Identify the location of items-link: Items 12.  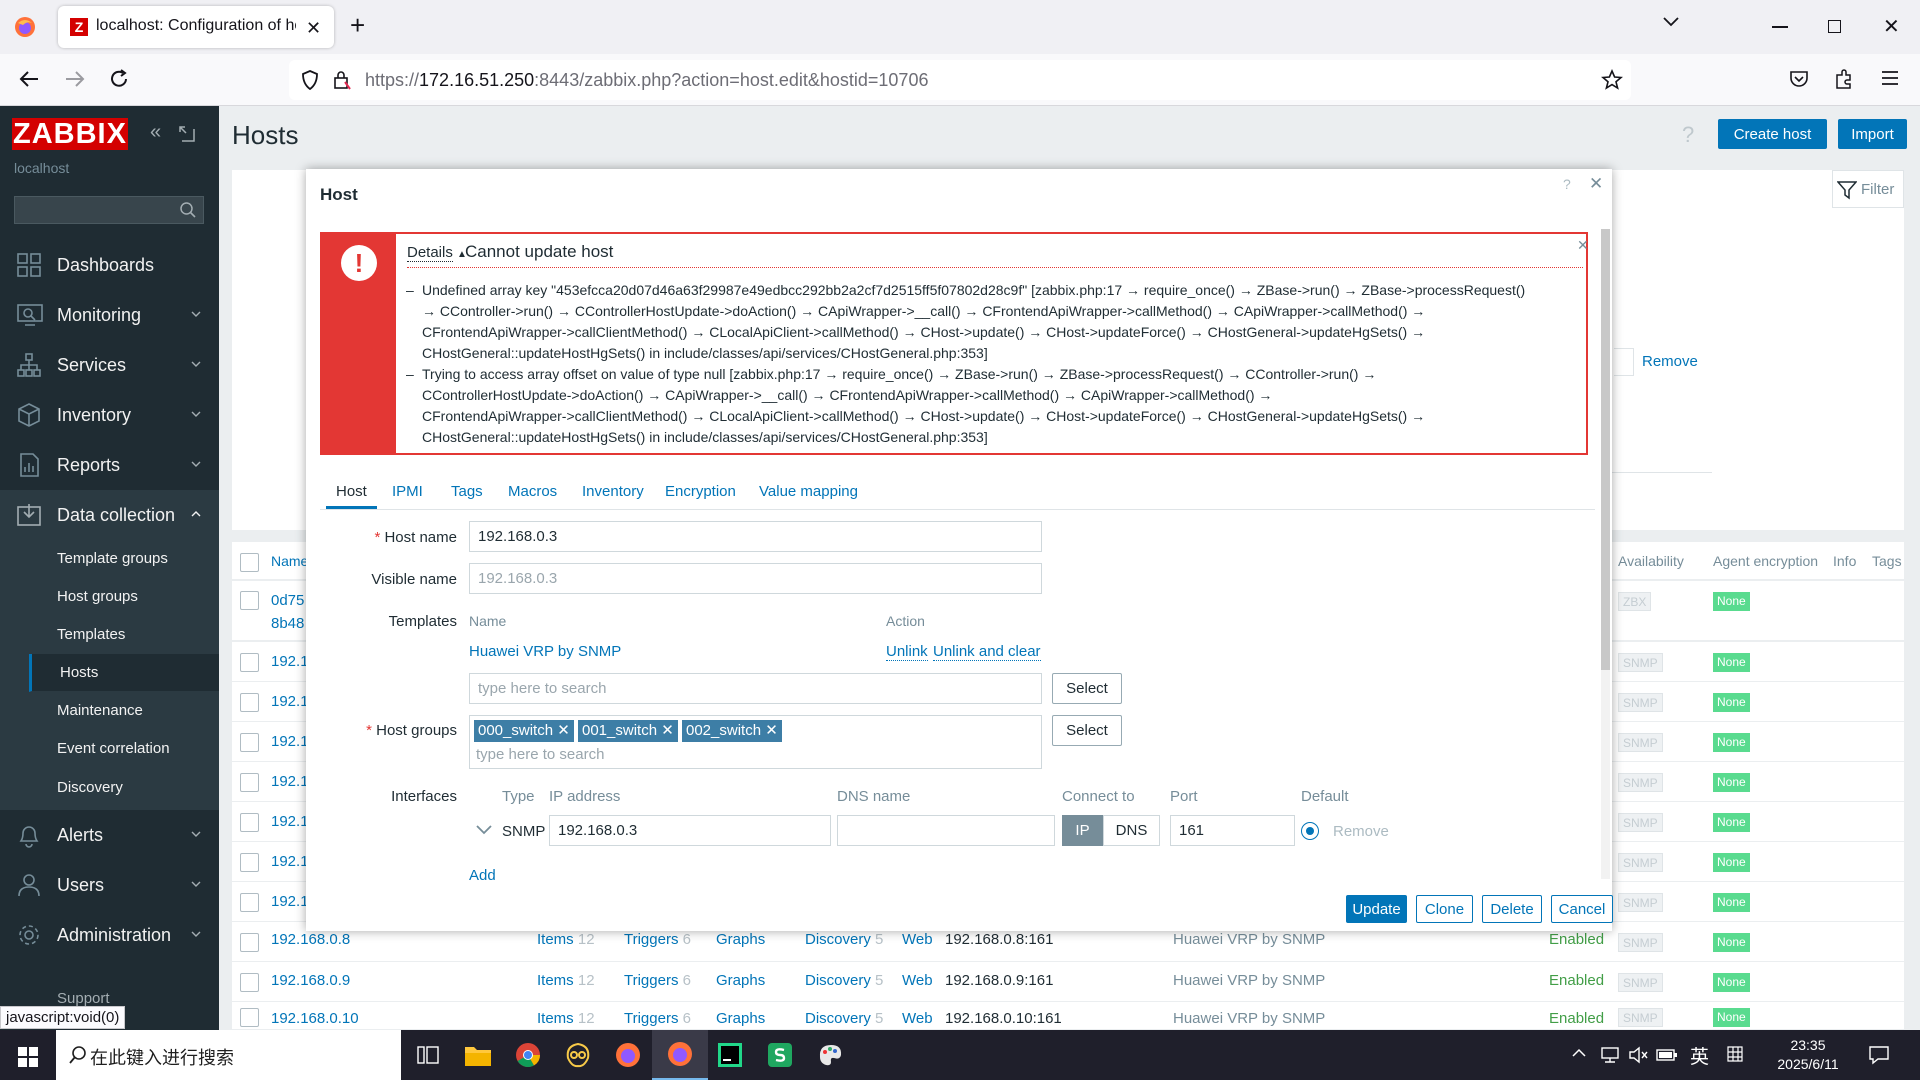
(566, 980).